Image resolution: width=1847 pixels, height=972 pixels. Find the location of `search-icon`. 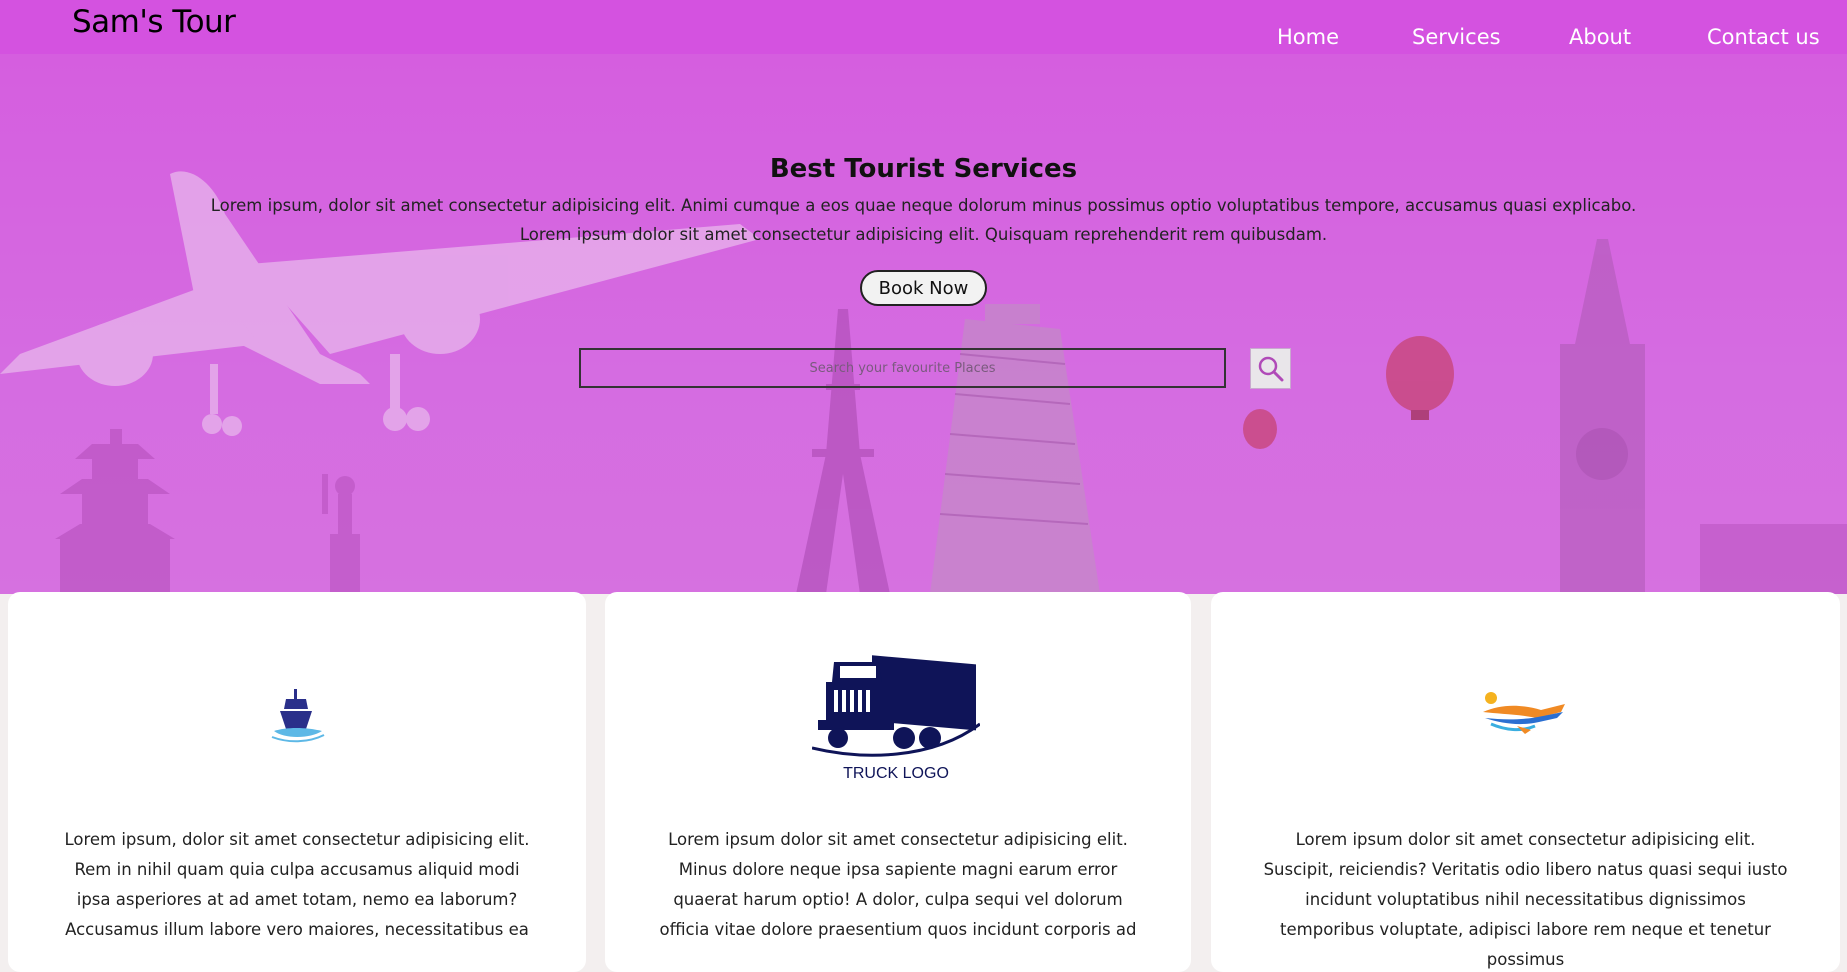

search-icon is located at coordinates (1270, 368).